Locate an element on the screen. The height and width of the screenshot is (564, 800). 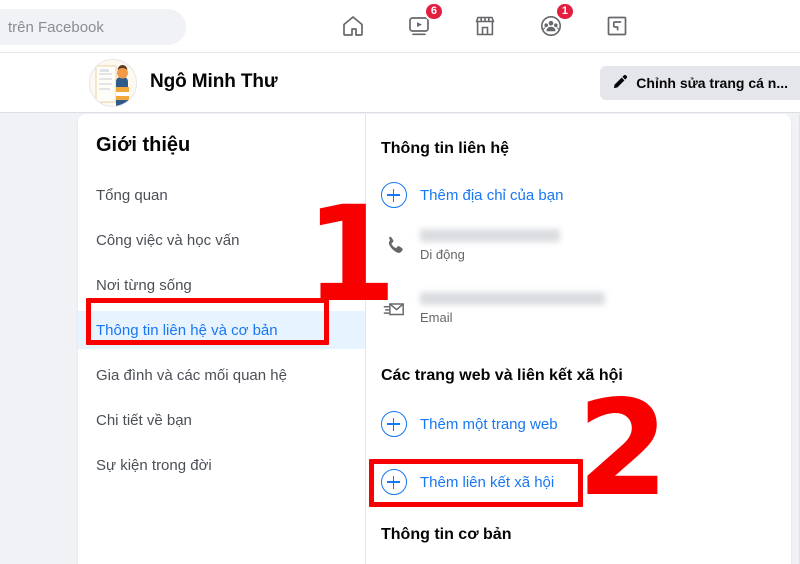
annotation-number-2: 2 is located at coordinates (623, 449).